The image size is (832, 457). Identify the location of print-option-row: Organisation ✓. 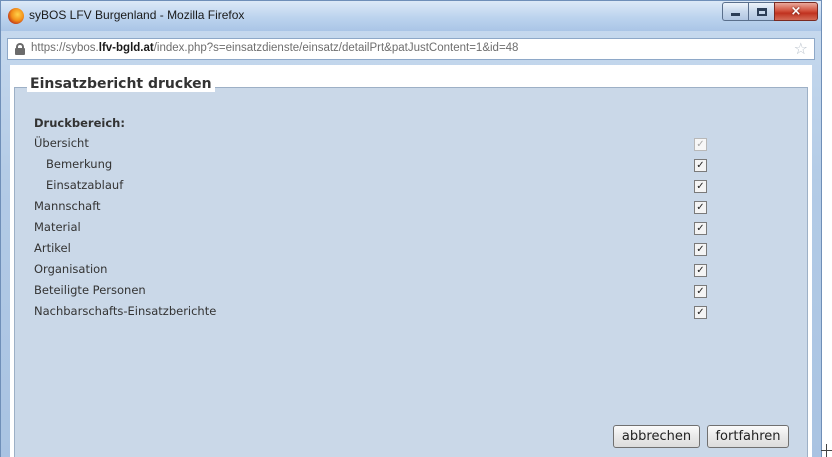
(374, 271).